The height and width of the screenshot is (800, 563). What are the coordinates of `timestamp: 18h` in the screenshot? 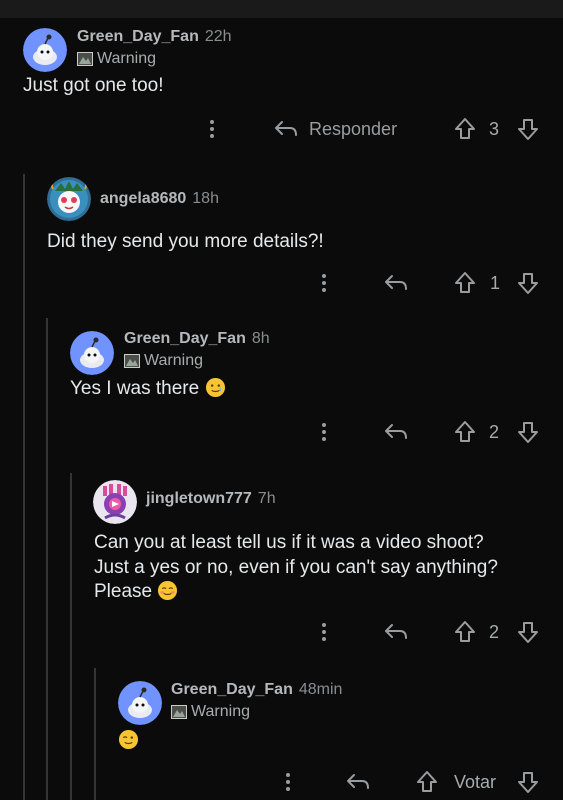 It's located at (205, 198).